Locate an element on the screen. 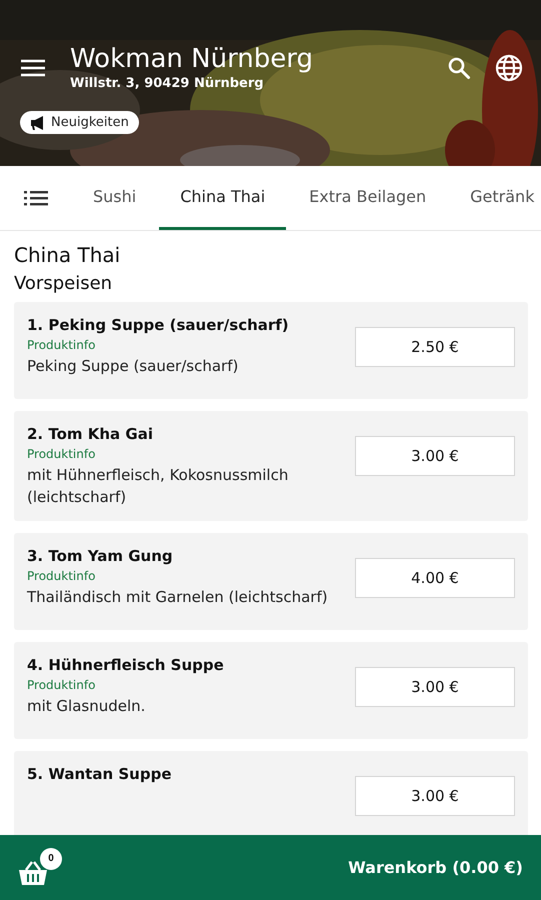  category-tab: Getränk is located at coordinates (495, 198).